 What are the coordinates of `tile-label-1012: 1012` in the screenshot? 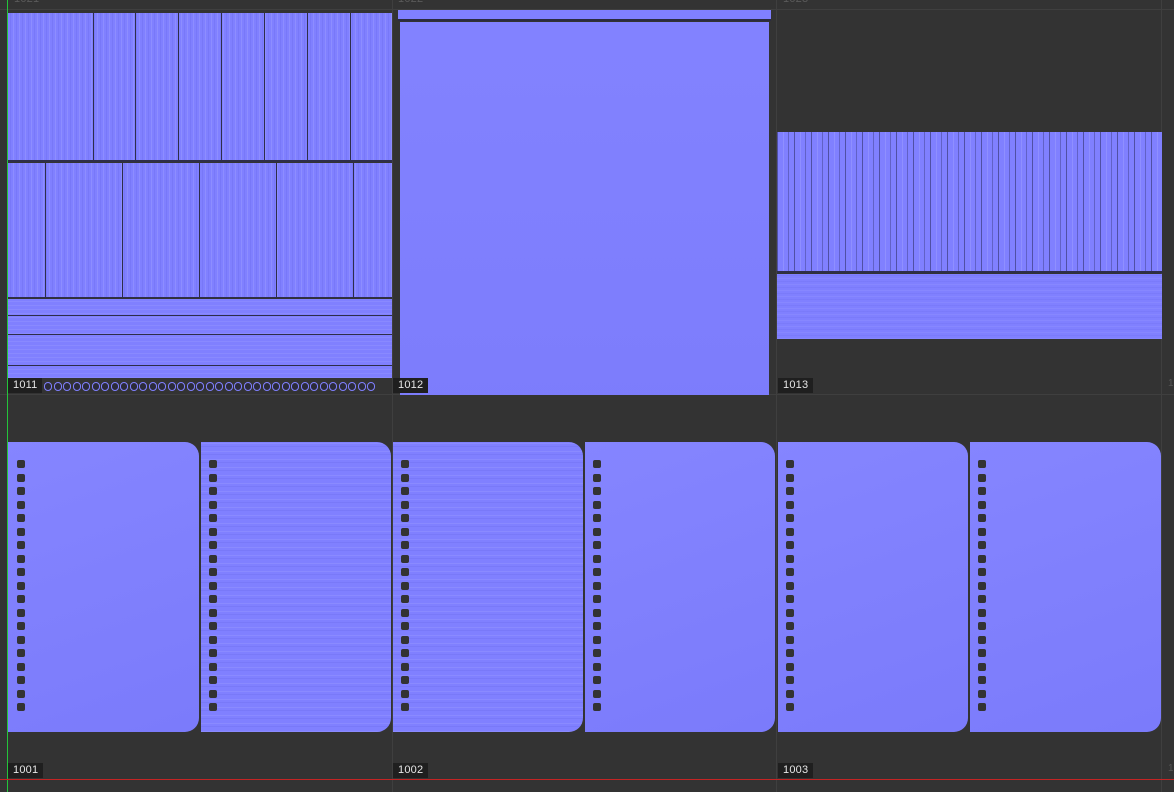 It's located at (411, 385).